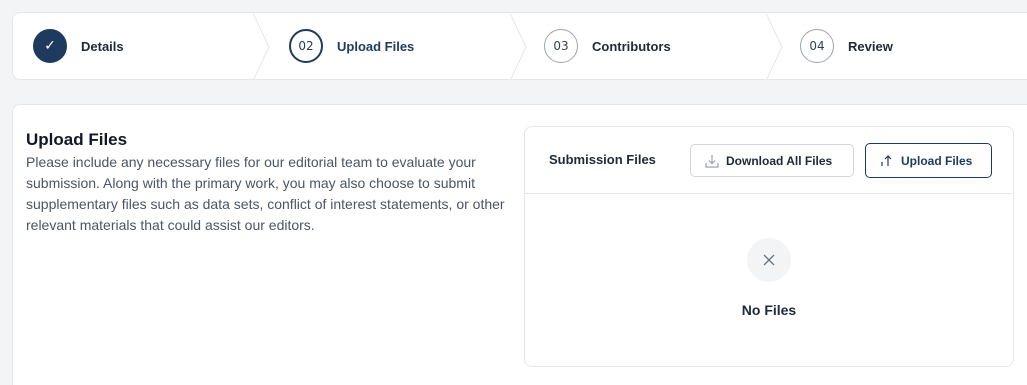 The height and width of the screenshot is (385, 1027). What do you see at coordinates (602, 159) in the screenshot?
I see `submission-files-title: Submission Files` at bounding box center [602, 159].